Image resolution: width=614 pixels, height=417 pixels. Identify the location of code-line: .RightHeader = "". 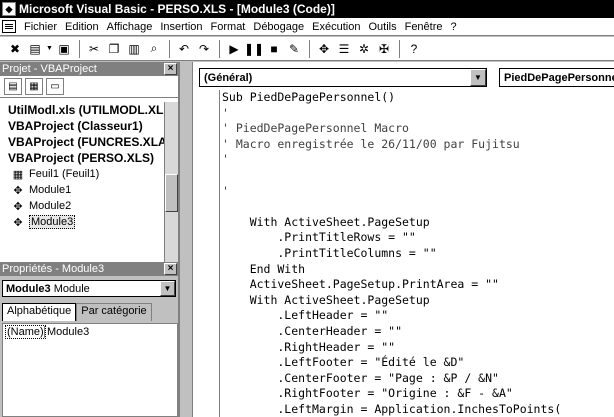
(417, 348).